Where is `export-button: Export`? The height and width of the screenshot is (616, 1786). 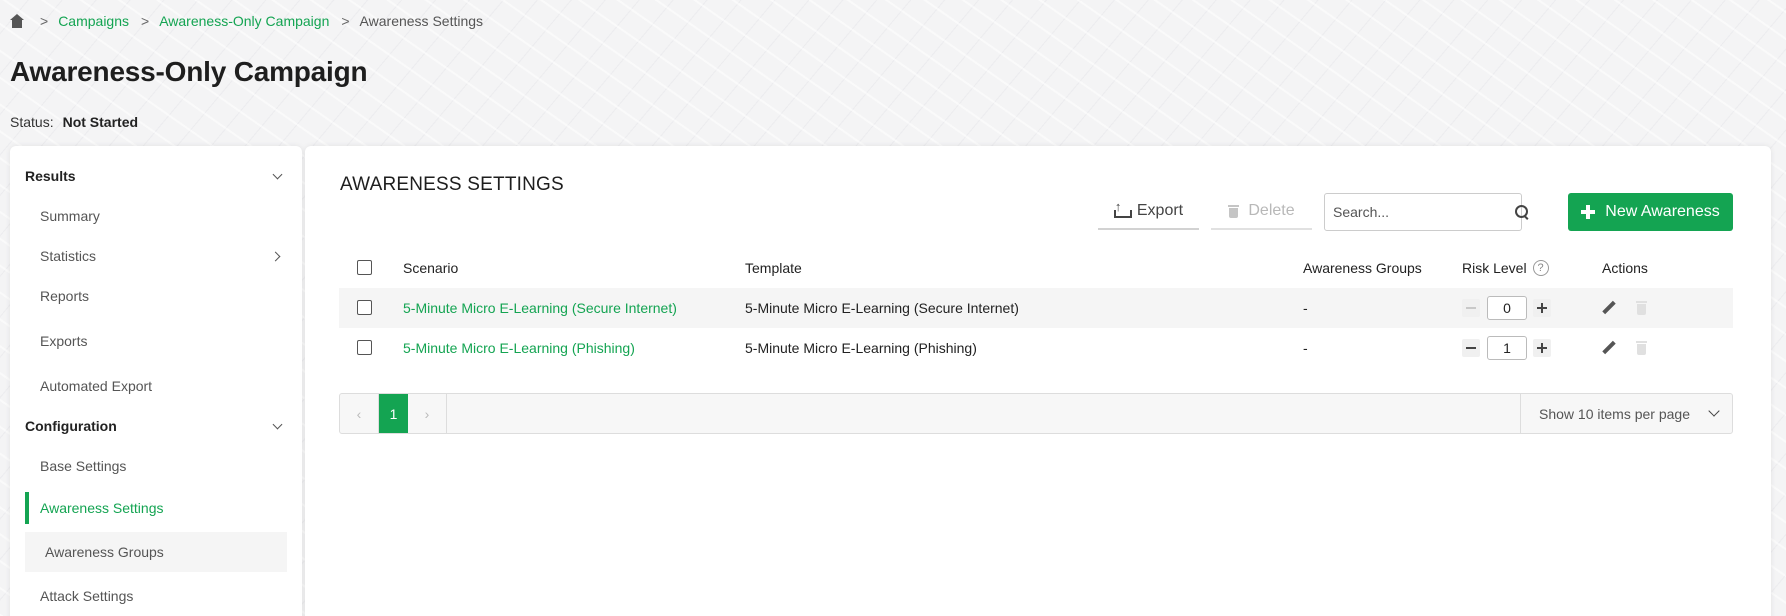 export-button: Export is located at coordinates (1148, 212).